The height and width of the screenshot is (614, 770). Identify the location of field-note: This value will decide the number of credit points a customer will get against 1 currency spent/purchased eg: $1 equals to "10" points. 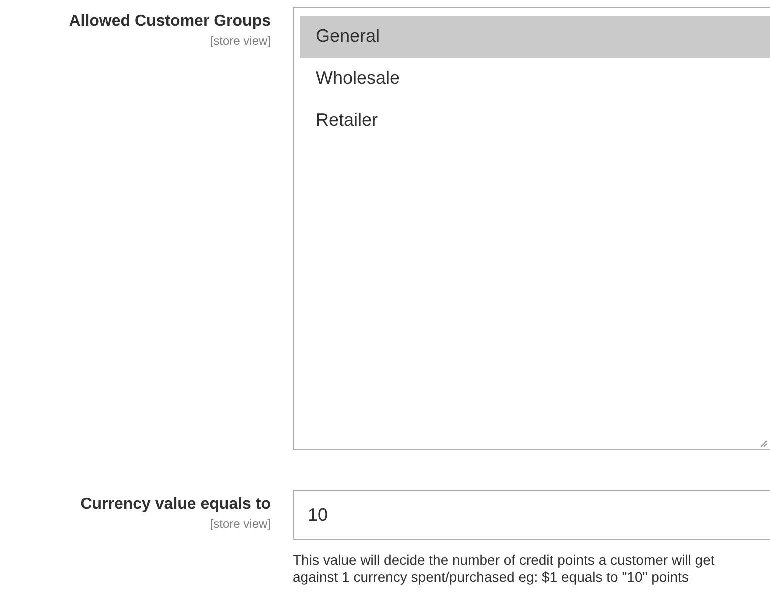
(504, 569).